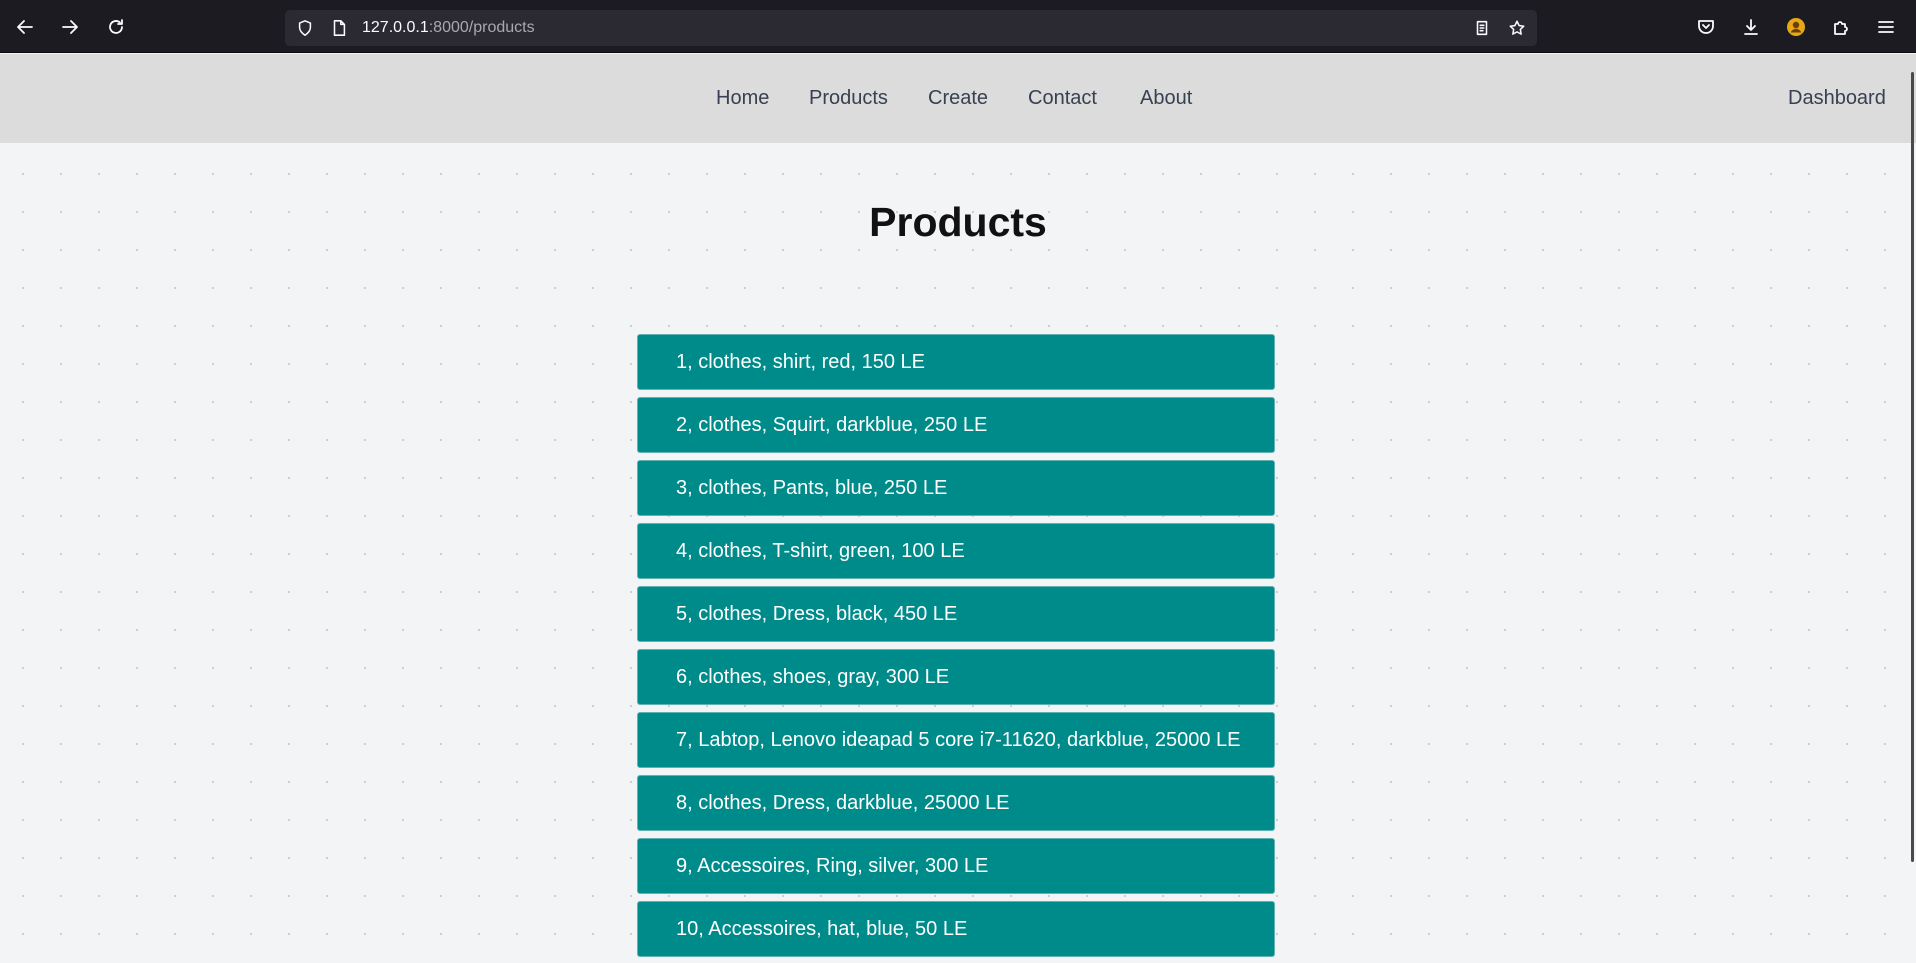 The width and height of the screenshot is (1916, 963). I want to click on product-item: 5, clothes, Dress, black, 450 LE, so click(956, 614).